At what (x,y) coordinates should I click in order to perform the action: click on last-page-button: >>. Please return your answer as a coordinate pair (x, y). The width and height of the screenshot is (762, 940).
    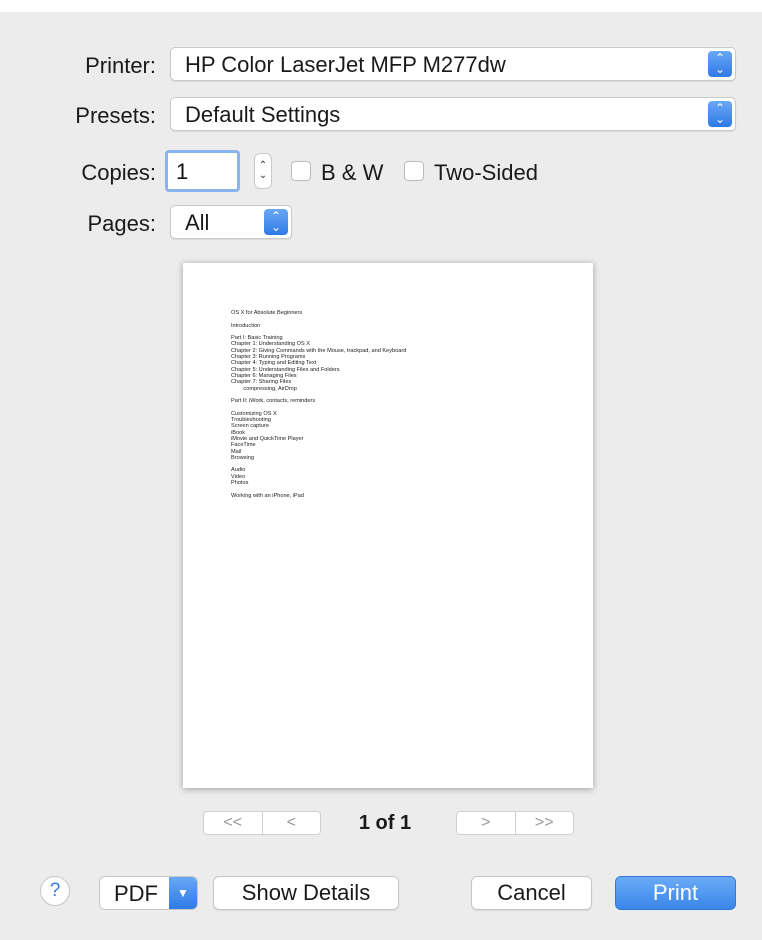
    Looking at the image, I should click on (544, 823).